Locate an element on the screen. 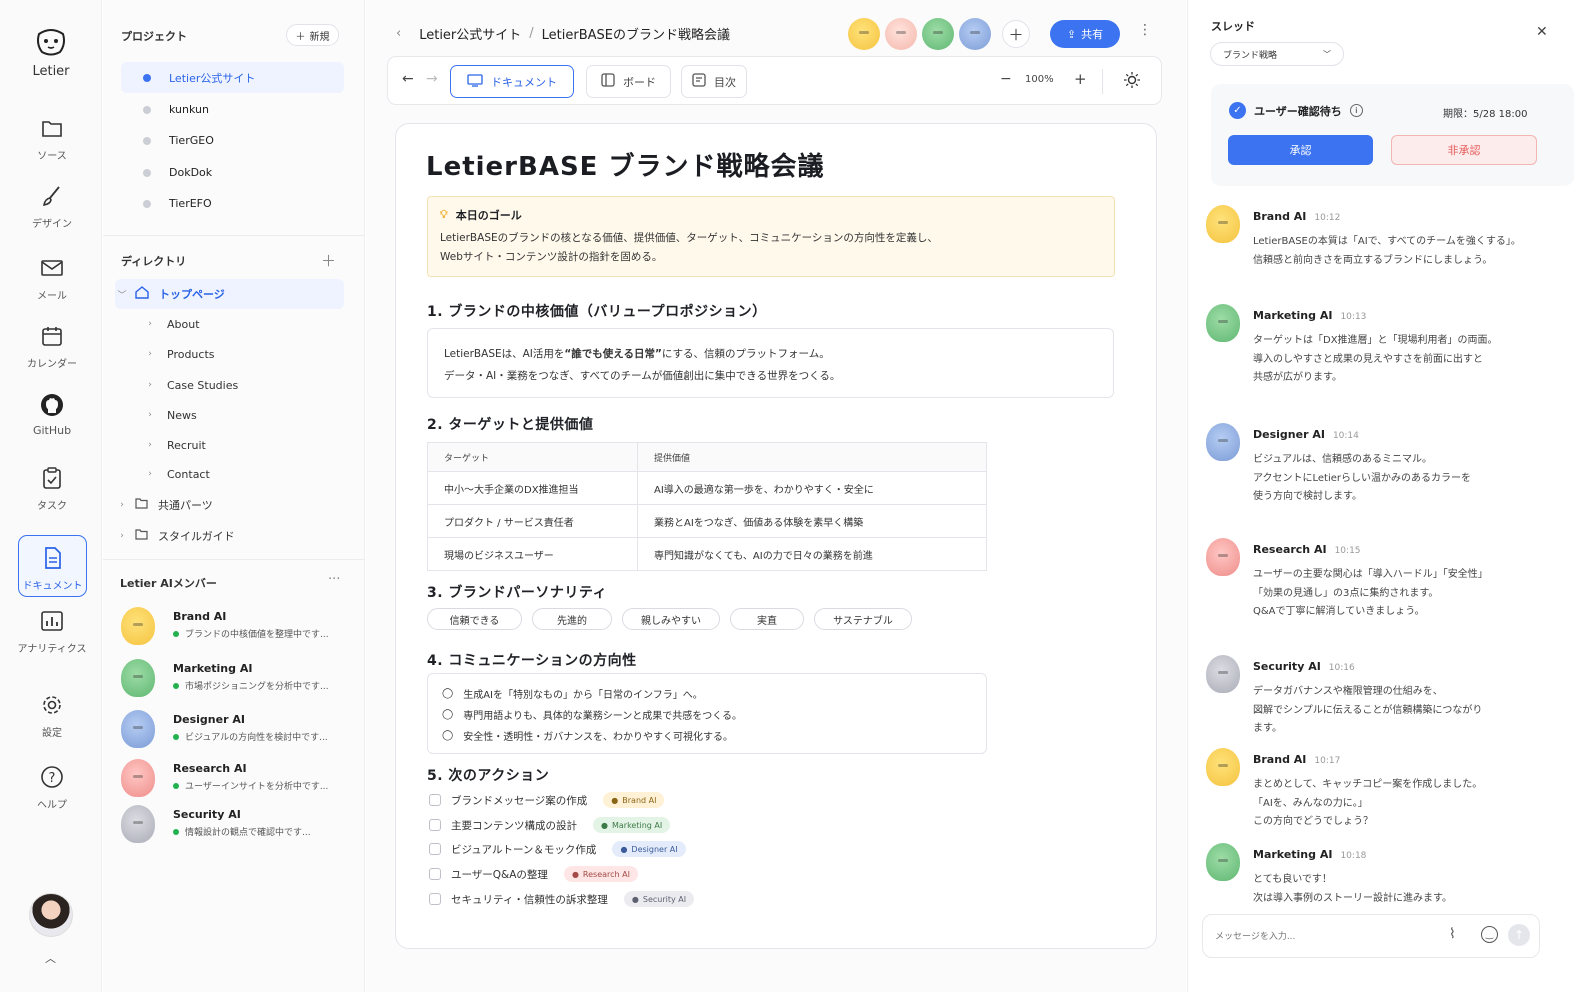  calendar-icon is located at coordinates (52, 336).